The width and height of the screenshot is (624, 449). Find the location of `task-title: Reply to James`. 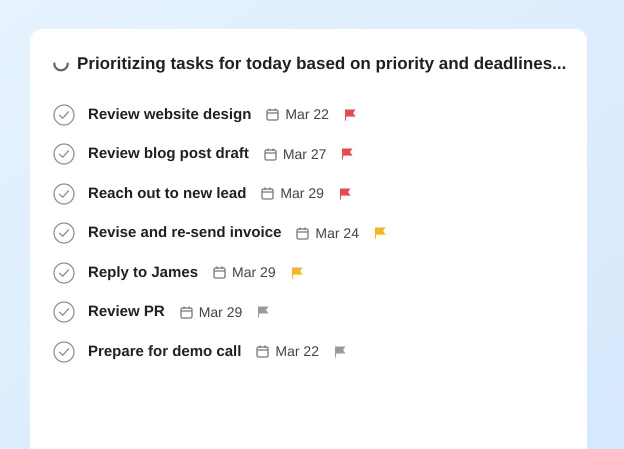

task-title: Reply to James is located at coordinates (143, 272).